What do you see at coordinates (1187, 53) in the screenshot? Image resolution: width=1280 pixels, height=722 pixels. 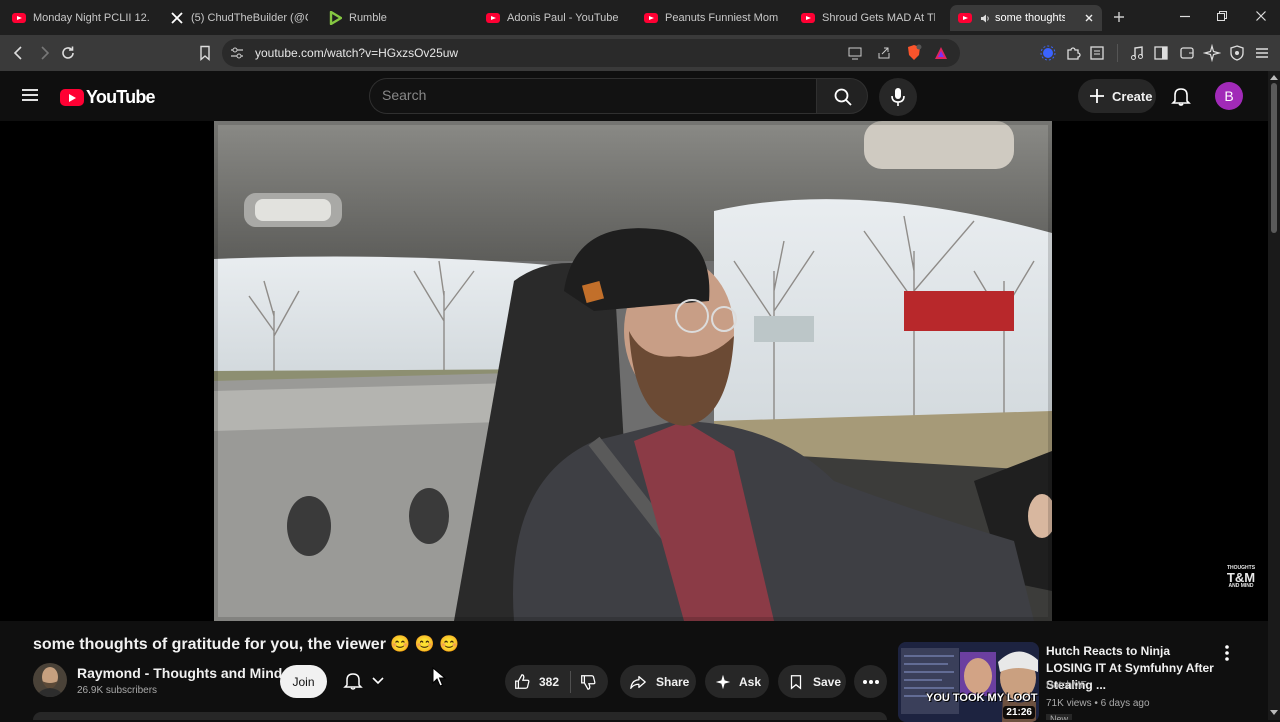 I see `wallet-icon` at bounding box center [1187, 53].